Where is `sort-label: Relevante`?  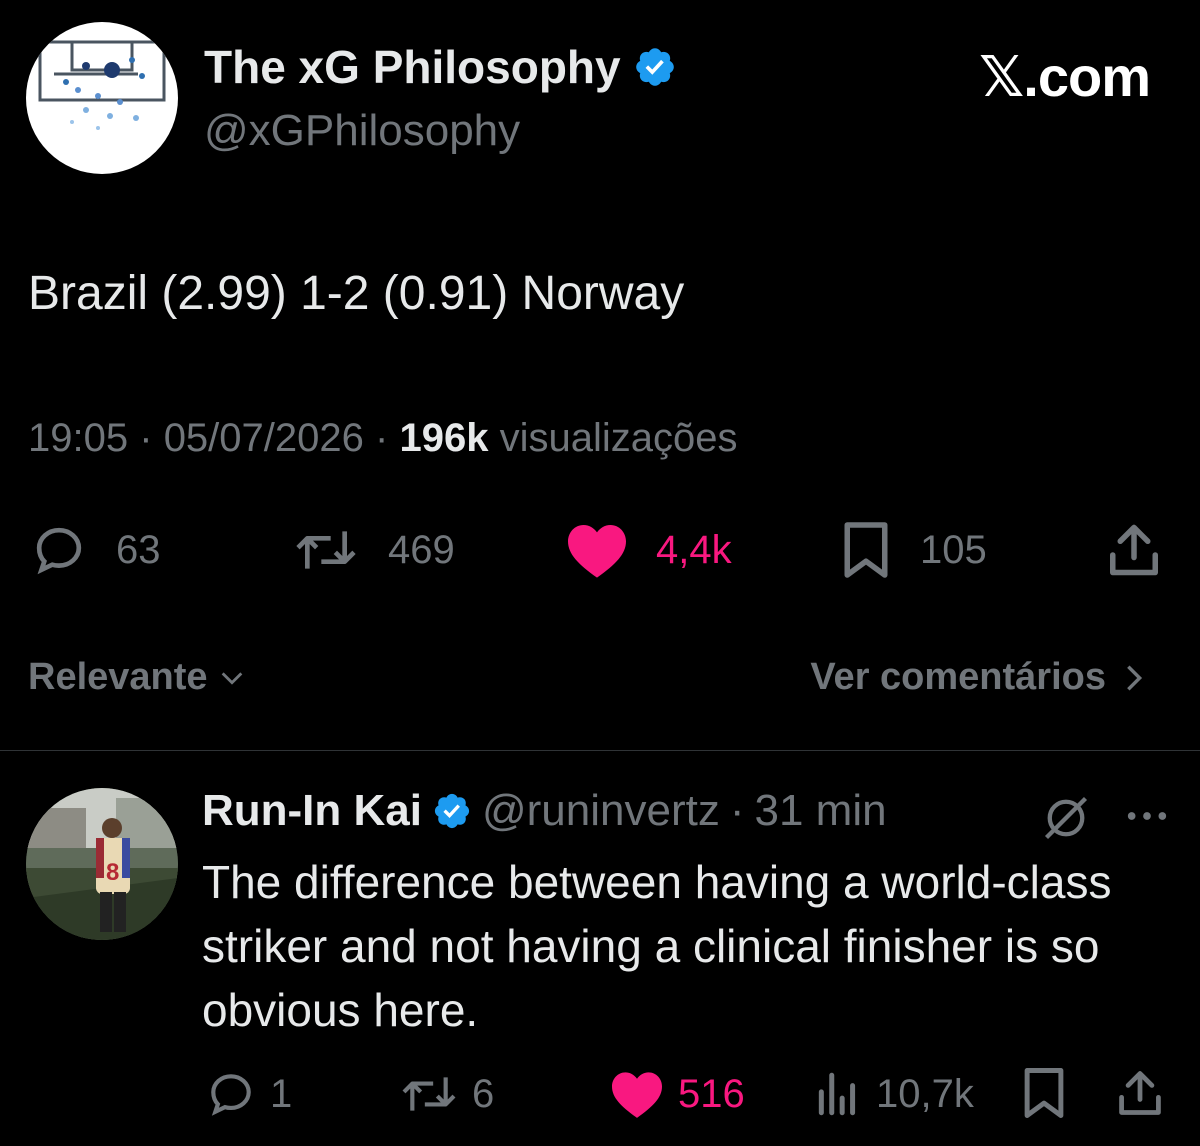
sort-label: Relevante is located at coordinates (118, 677).